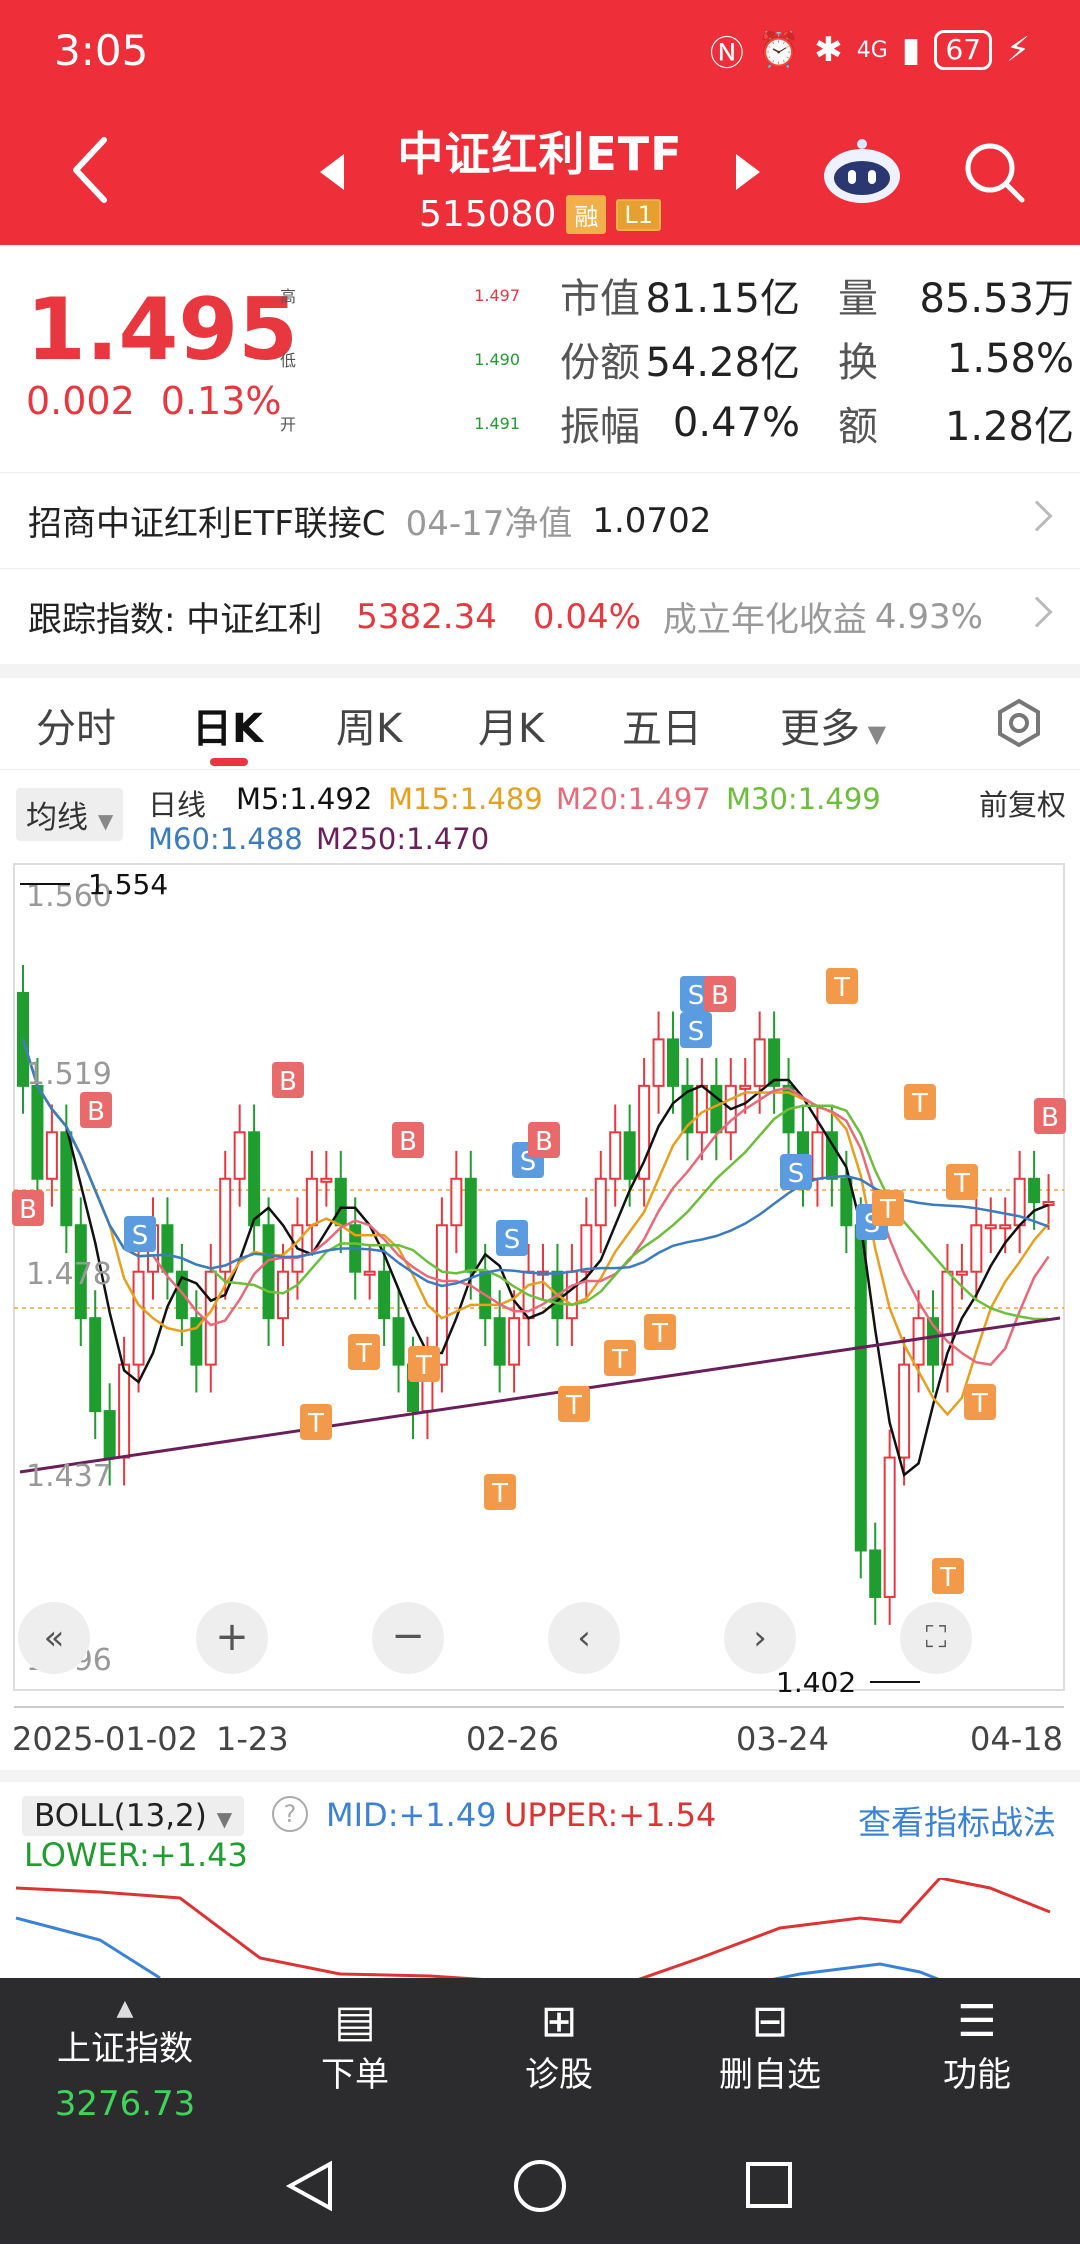  I want to click on remove-watchlist-button: ⊟ 删自选, so click(770, 2046).